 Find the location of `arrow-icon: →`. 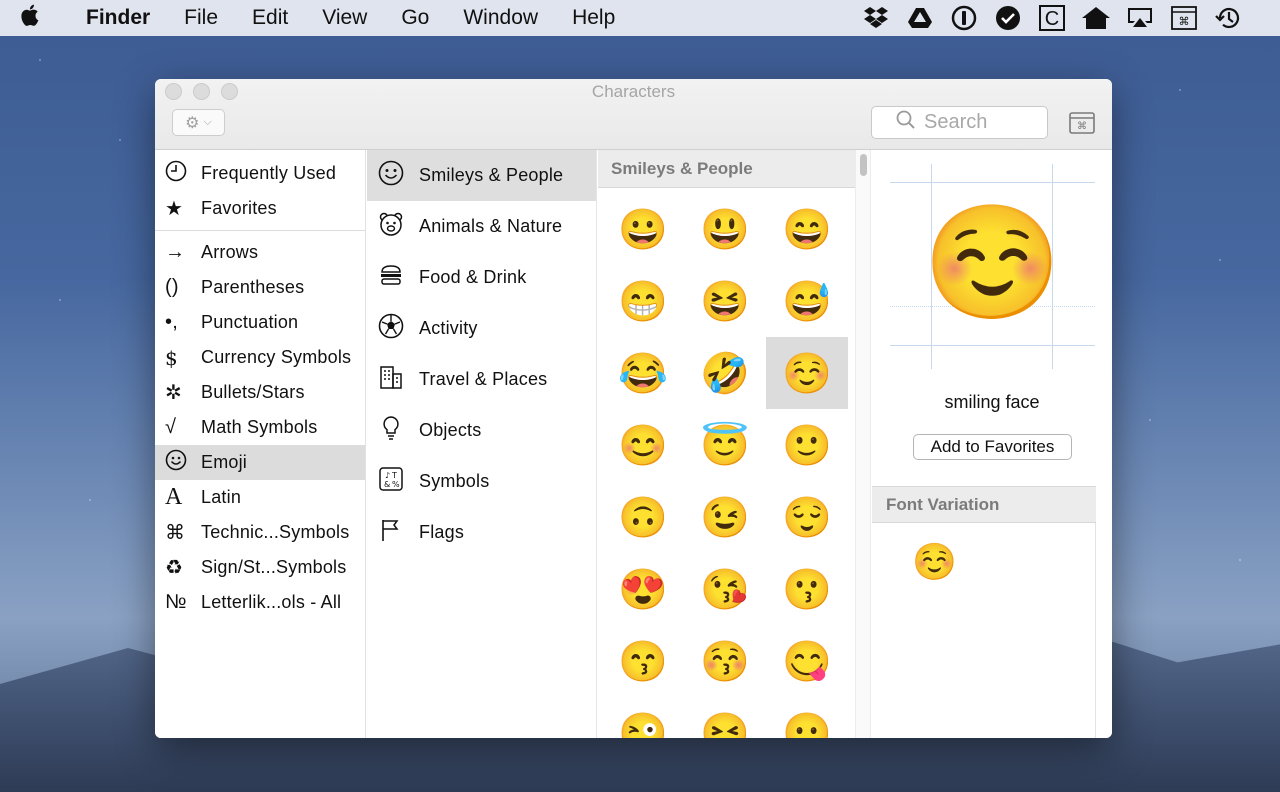

arrow-icon: → is located at coordinates (175, 252).